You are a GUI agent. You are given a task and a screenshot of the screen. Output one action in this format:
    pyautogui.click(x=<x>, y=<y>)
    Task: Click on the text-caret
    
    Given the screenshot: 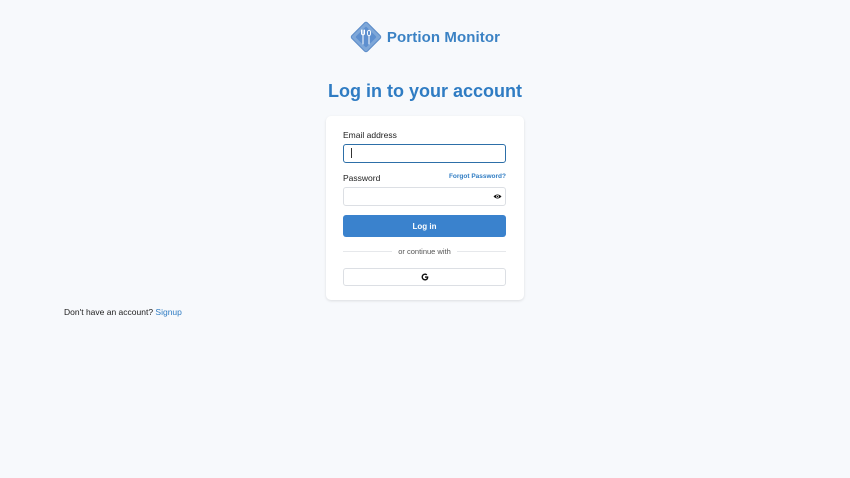 What is the action you would take?
    pyautogui.click(x=351, y=153)
    